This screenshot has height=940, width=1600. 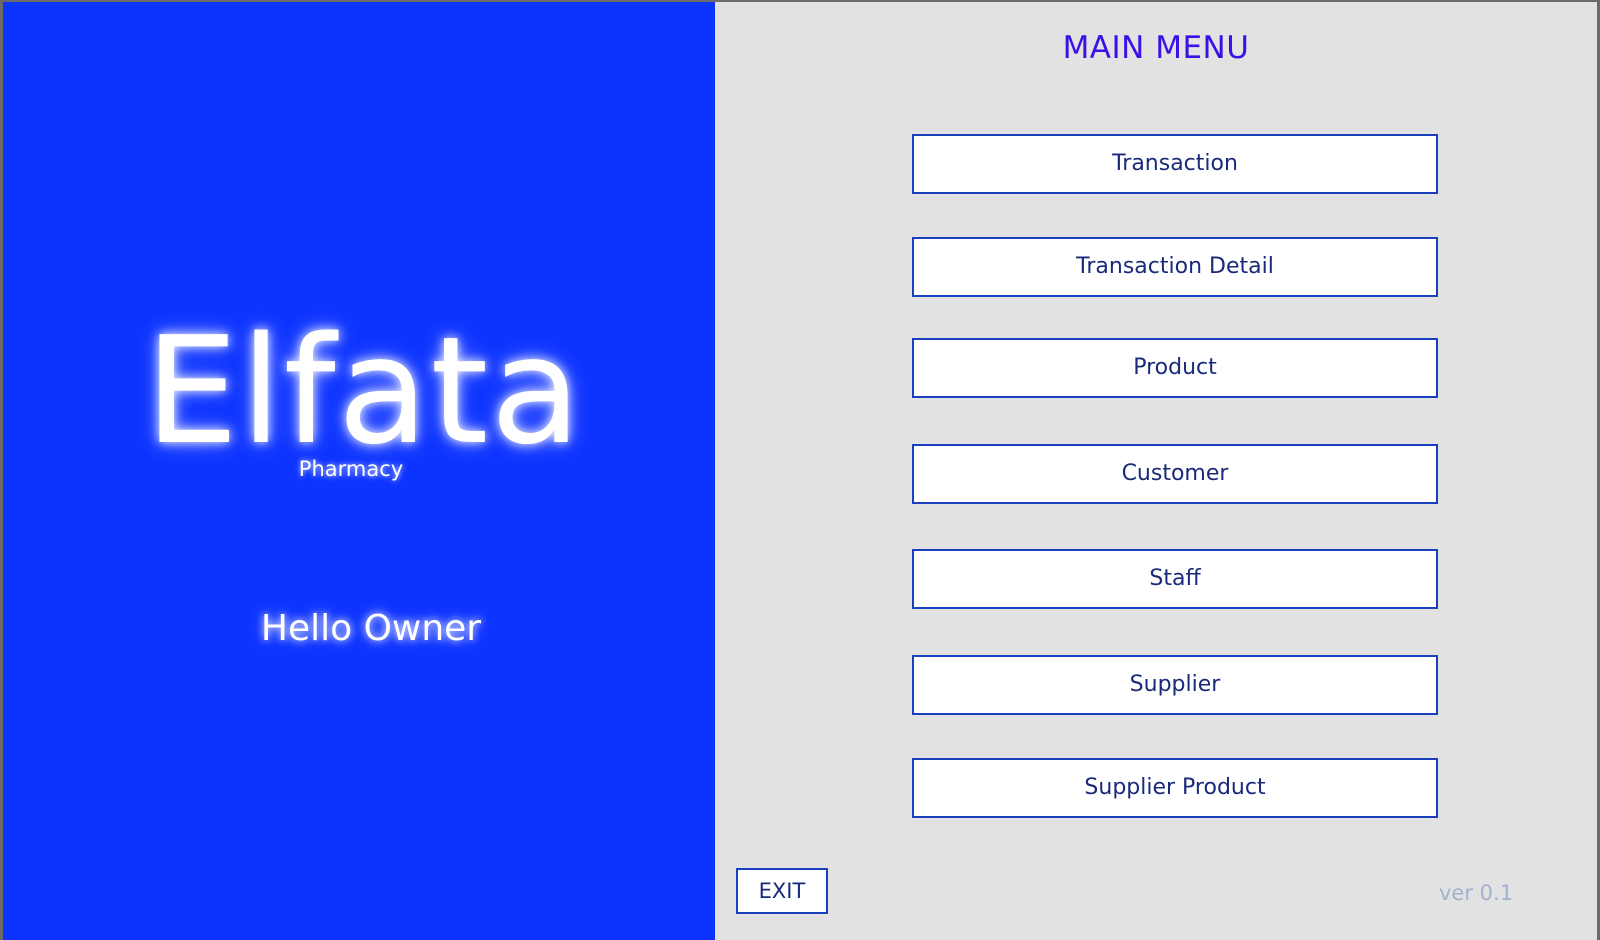 I want to click on brand-block: Elfata, so click(x=359, y=391).